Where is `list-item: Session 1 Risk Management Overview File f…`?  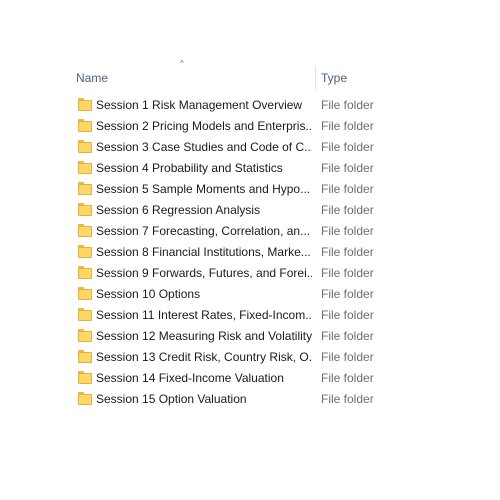
list-item: Session 1 Risk Management Overview File f… is located at coordinates (234, 105).